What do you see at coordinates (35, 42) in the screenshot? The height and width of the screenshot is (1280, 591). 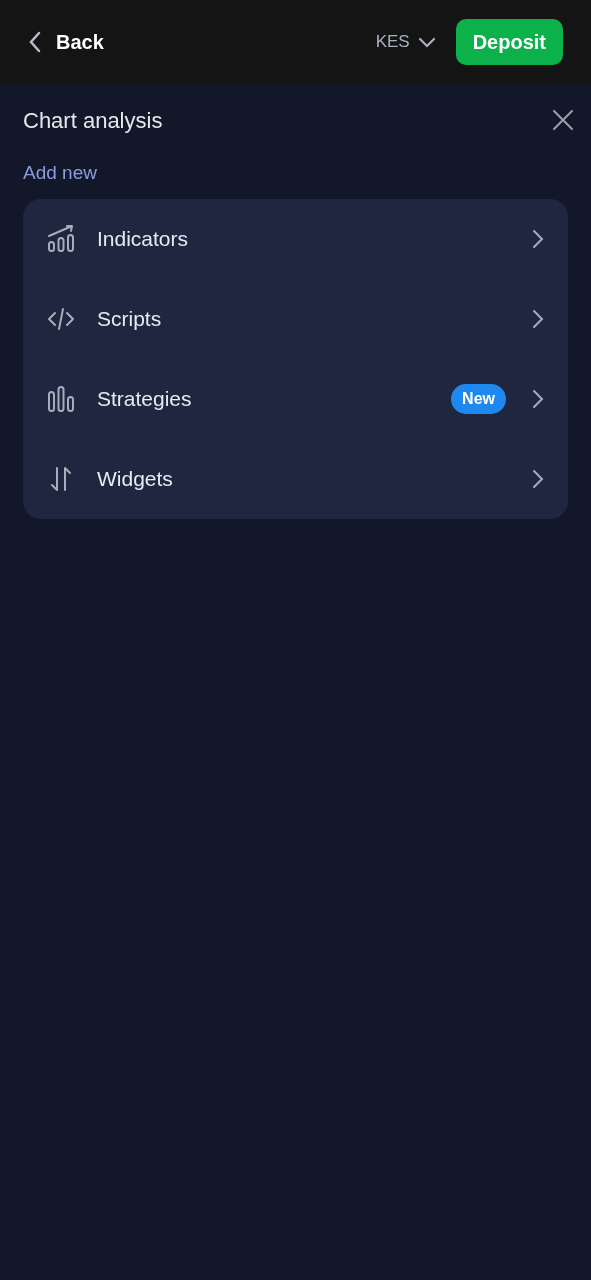 I see `back-icon` at bounding box center [35, 42].